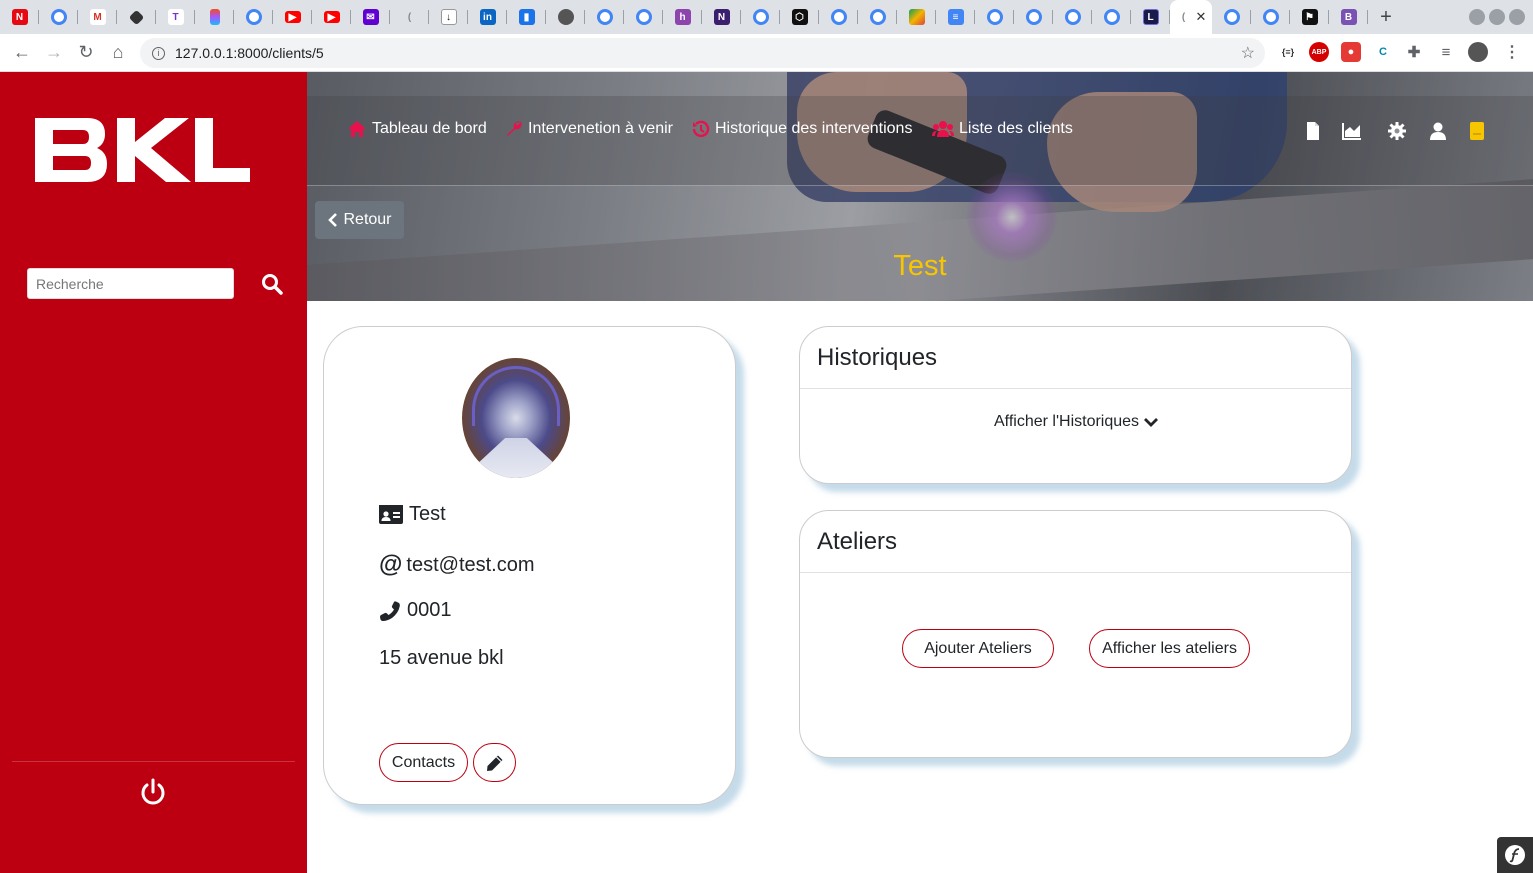  I want to click on add-ateliers-button: Ajouter Ateliers, so click(978, 648).